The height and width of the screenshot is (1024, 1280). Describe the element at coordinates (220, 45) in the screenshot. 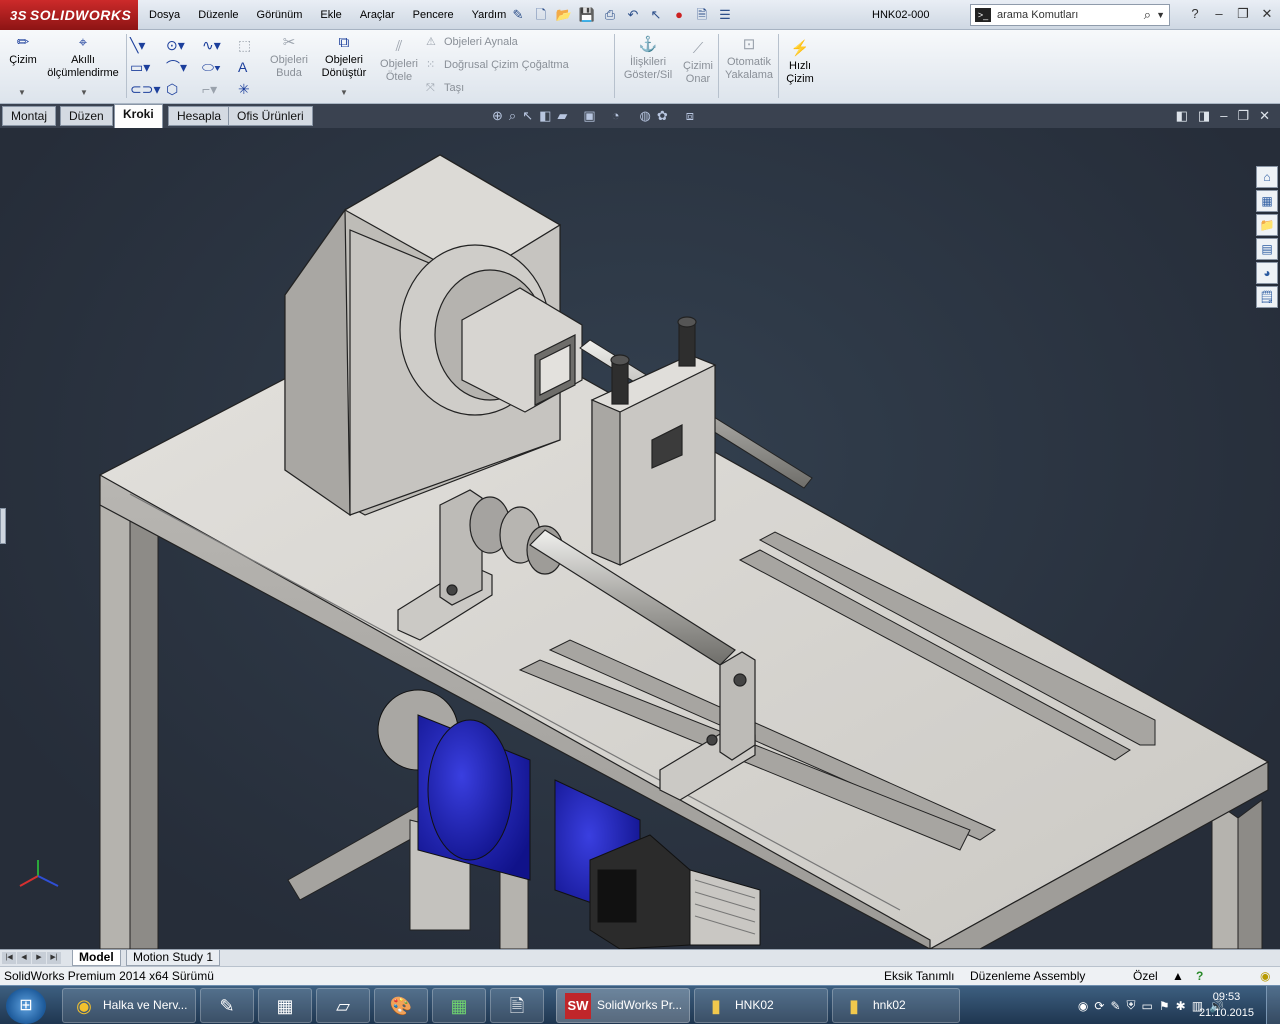

I see `spline-icon: ∿▾` at that location.